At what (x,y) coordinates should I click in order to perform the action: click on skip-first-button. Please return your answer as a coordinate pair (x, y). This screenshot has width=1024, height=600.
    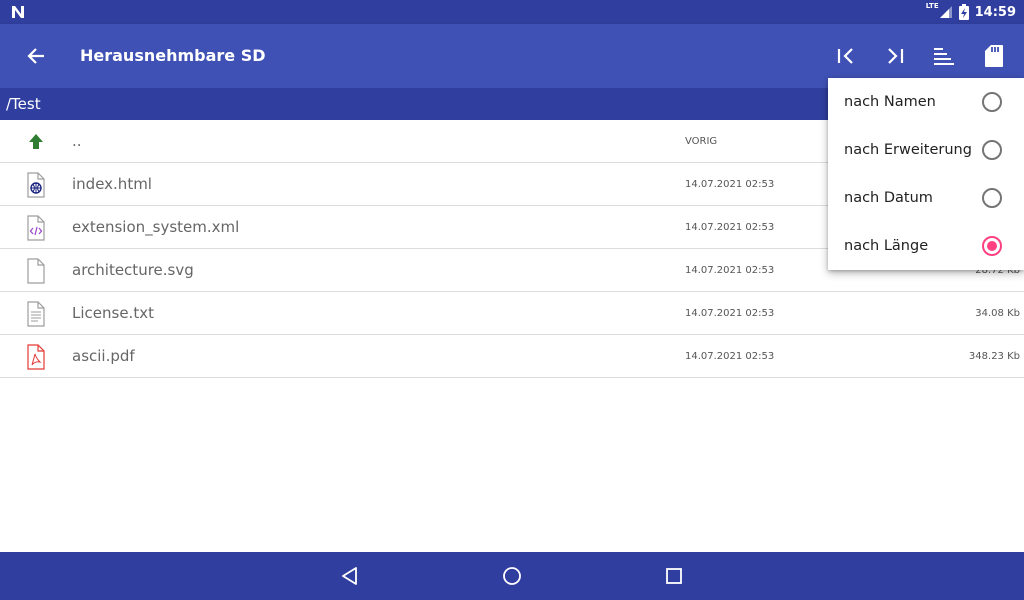
    Looking at the image, I should click on (846, 56).